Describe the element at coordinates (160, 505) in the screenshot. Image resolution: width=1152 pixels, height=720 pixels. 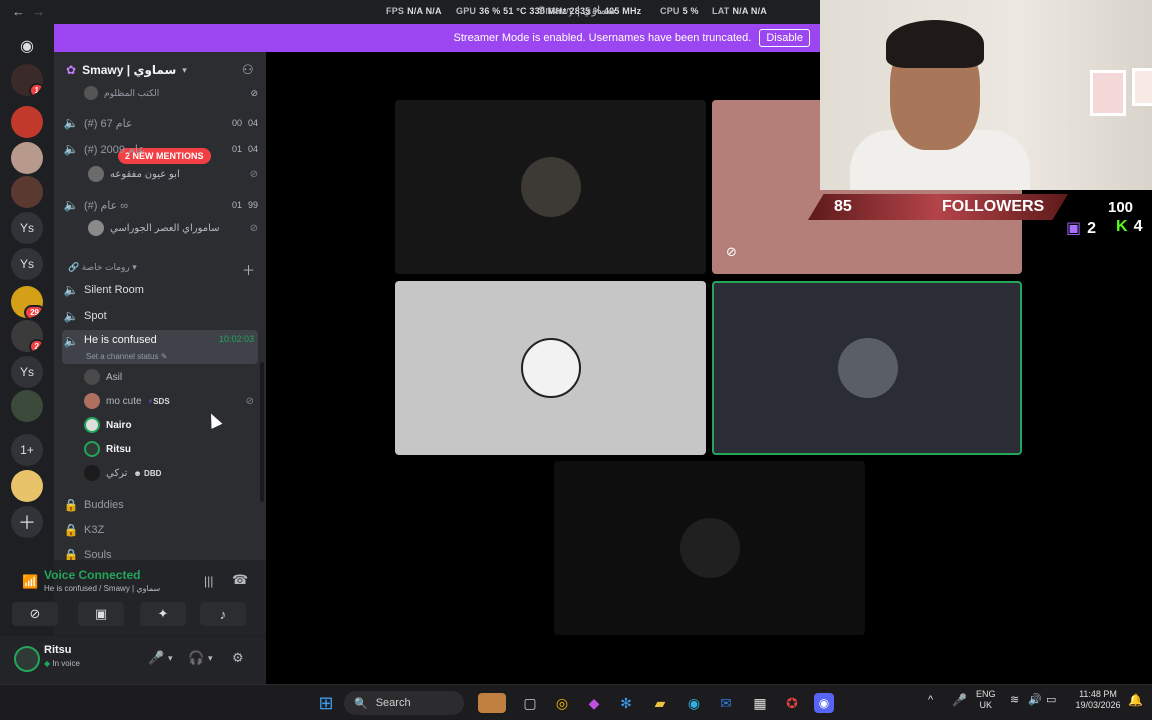
I see `private-channel-row: 🔒 Buddies` at that location.